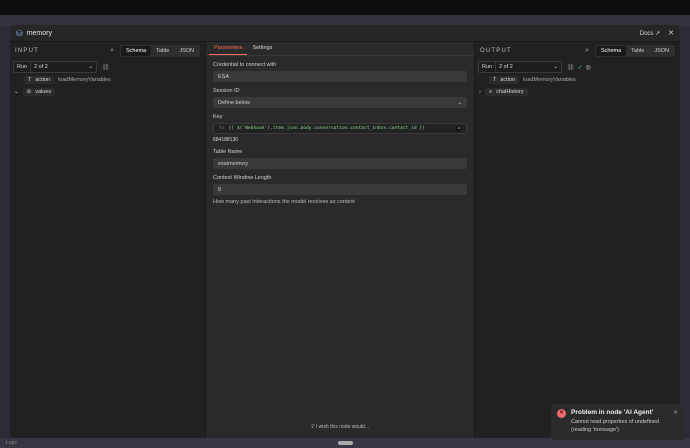 The image size is (690, 448). I want to click on schema-row: › ≡ chatHistory, so click(577, 92).